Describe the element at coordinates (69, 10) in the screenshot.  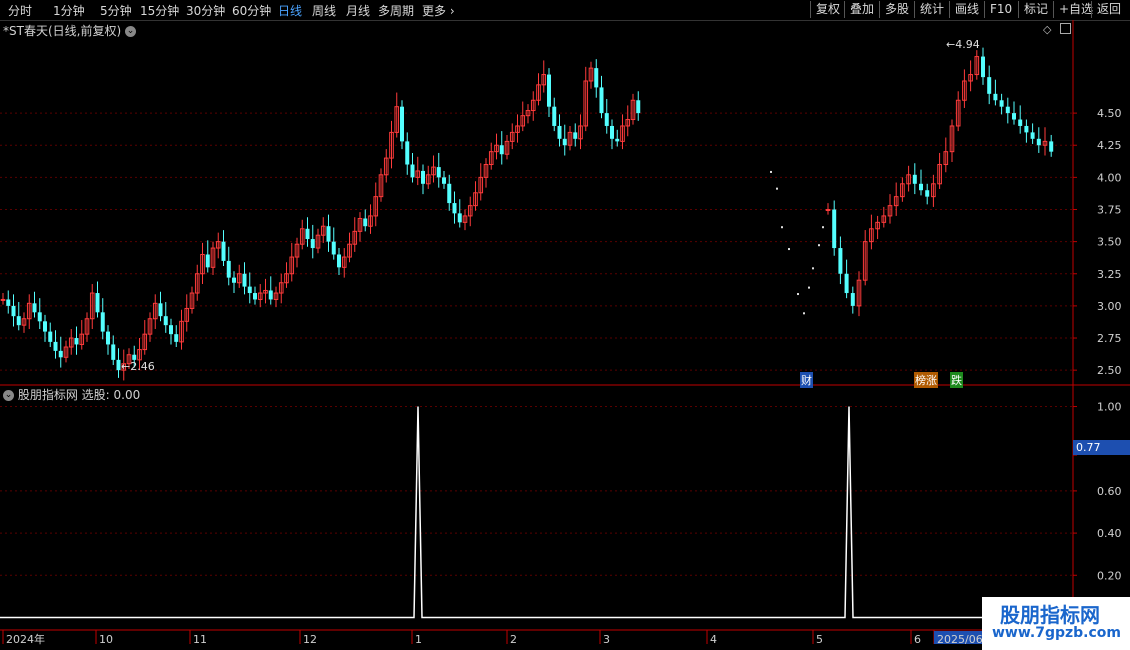
I see `period-tab-1min: 1分钟` at that location.